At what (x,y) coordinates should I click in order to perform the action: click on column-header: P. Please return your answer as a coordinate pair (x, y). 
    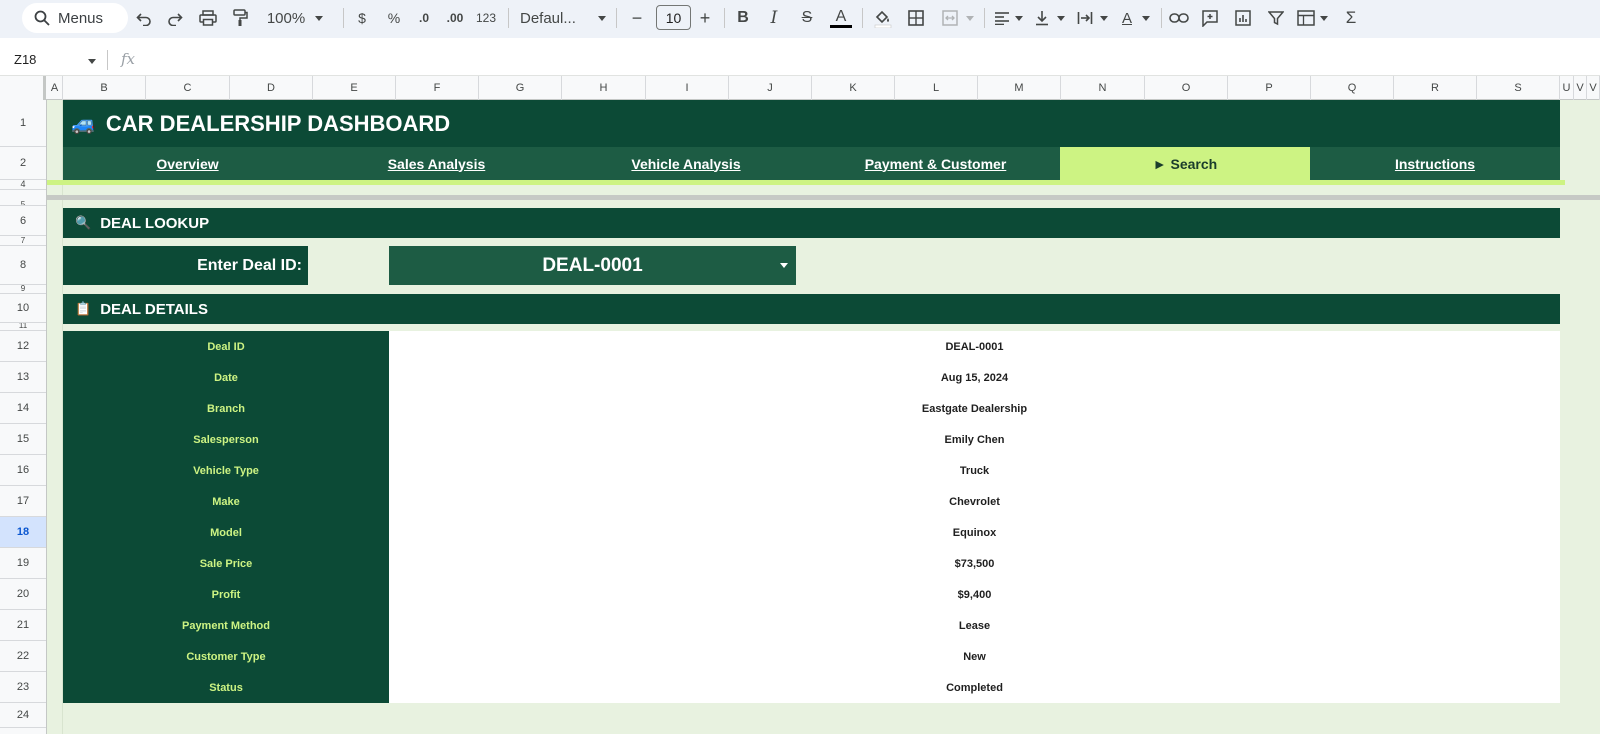
    Looking at the image, I should click on (1269, 88).